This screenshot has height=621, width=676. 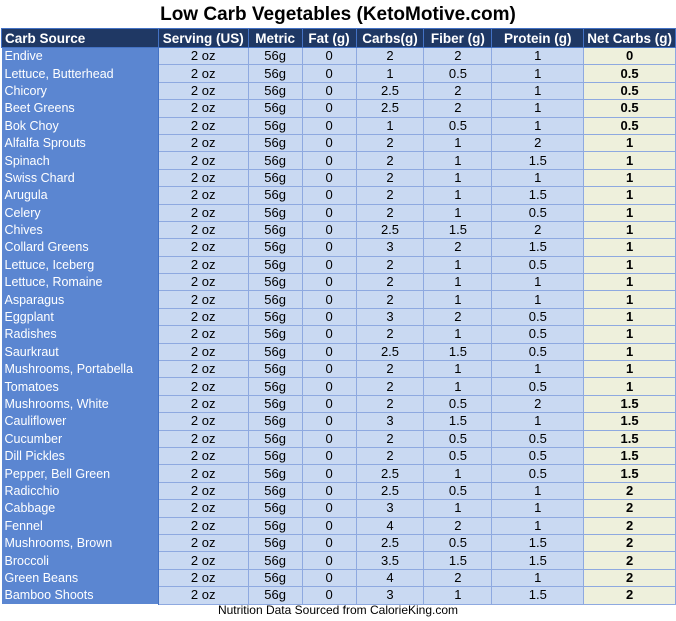 I want to click on cell-carb-source: Eggplant, so click(x=80, y=317).